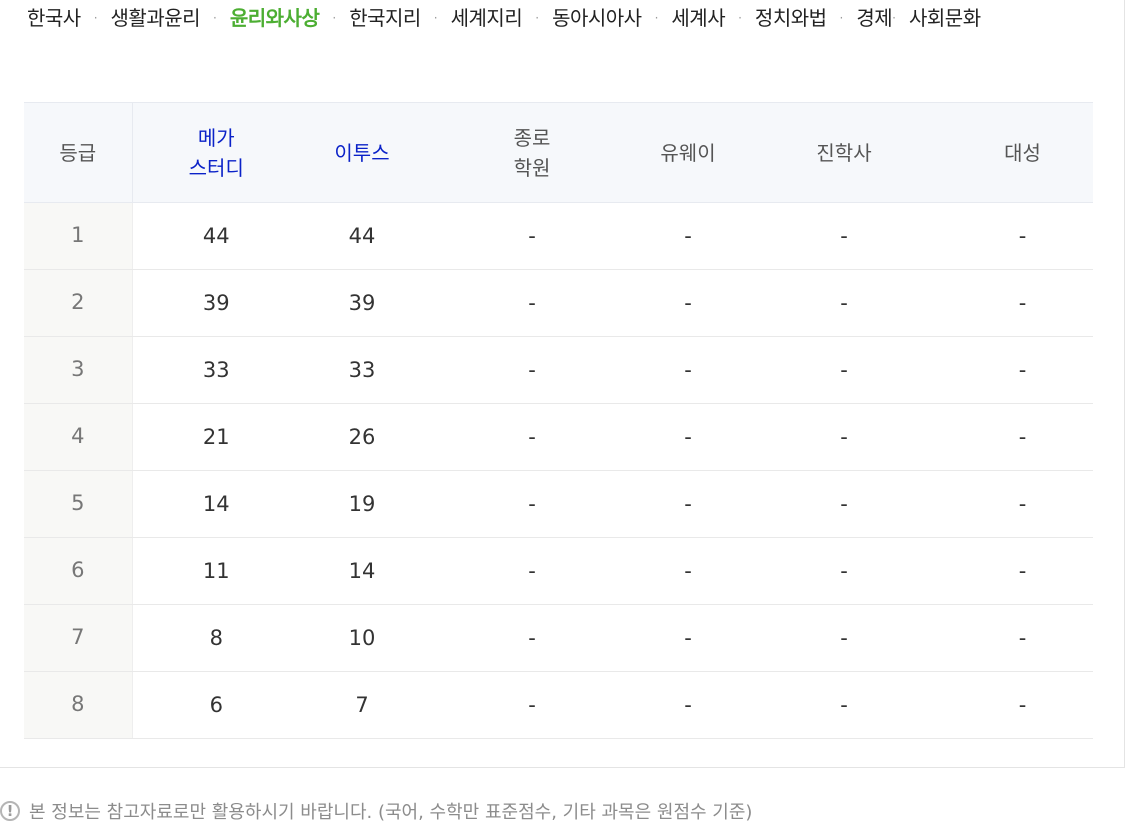  I want to click on grade-cell: 7, so click(78, 638).